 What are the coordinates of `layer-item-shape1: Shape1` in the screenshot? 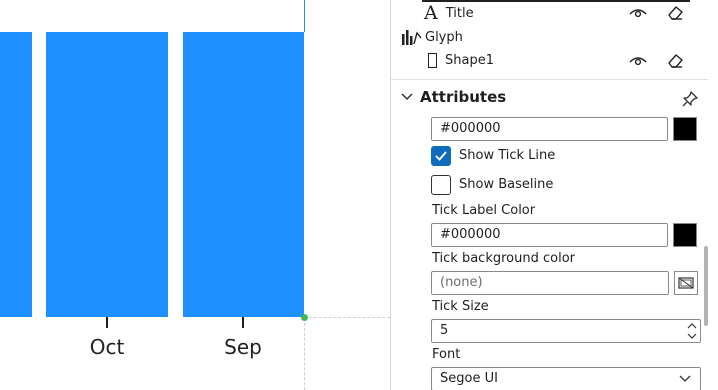 It's located at (461, 60).